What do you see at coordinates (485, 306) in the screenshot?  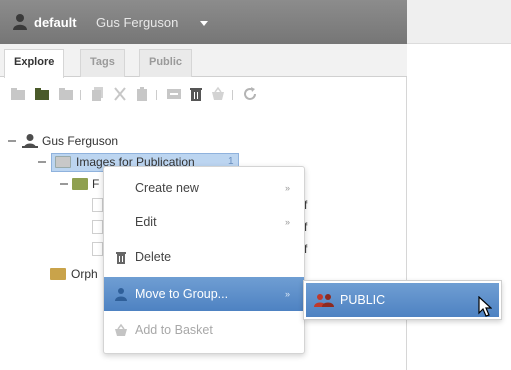 I see `cursor-icon` at bounding box center [485, 306].